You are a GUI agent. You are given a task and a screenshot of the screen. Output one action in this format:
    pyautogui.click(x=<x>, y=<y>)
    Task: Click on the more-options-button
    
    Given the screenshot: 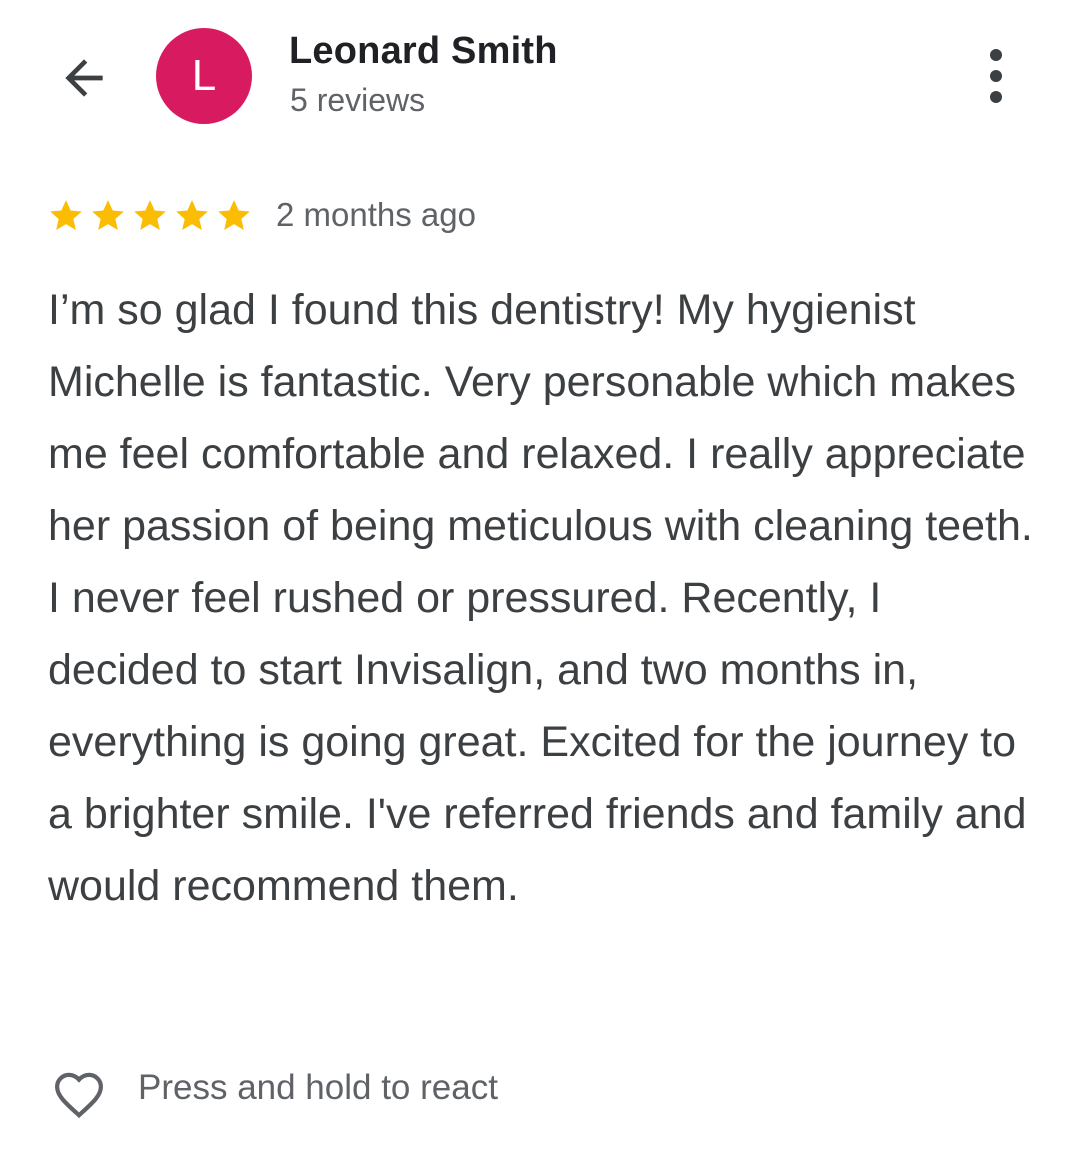 What is the action you would take?
    pyautogui.click(x=996, y=76)
    